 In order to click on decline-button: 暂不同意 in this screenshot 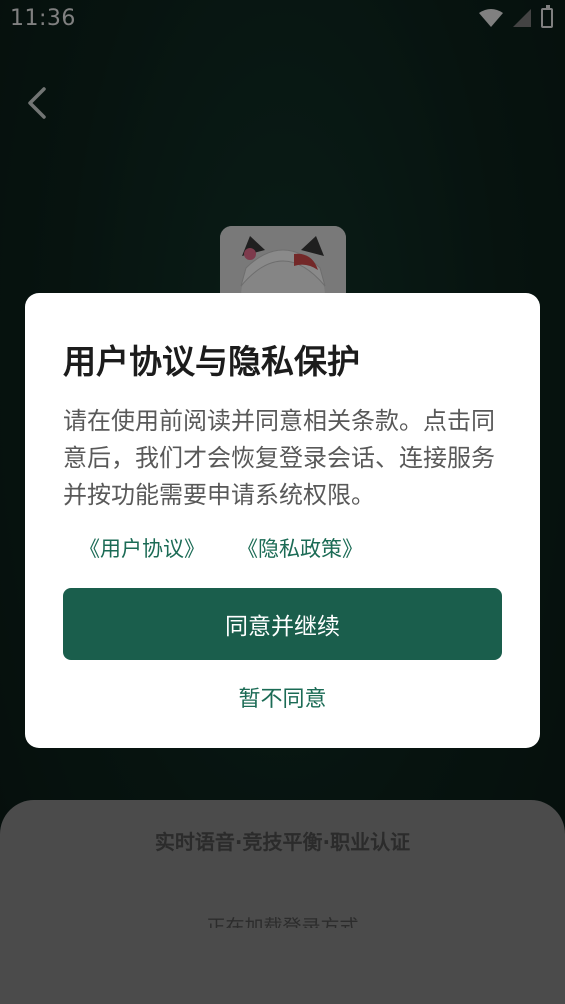, I will do `click(282, 697)`.